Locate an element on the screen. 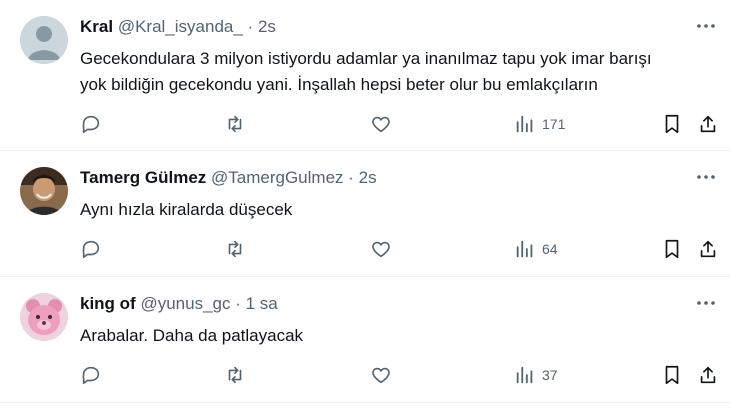 The image size is (730, 420). post-header: king of @yunus_gc · 1 sa is located at coordinates (179, 304).